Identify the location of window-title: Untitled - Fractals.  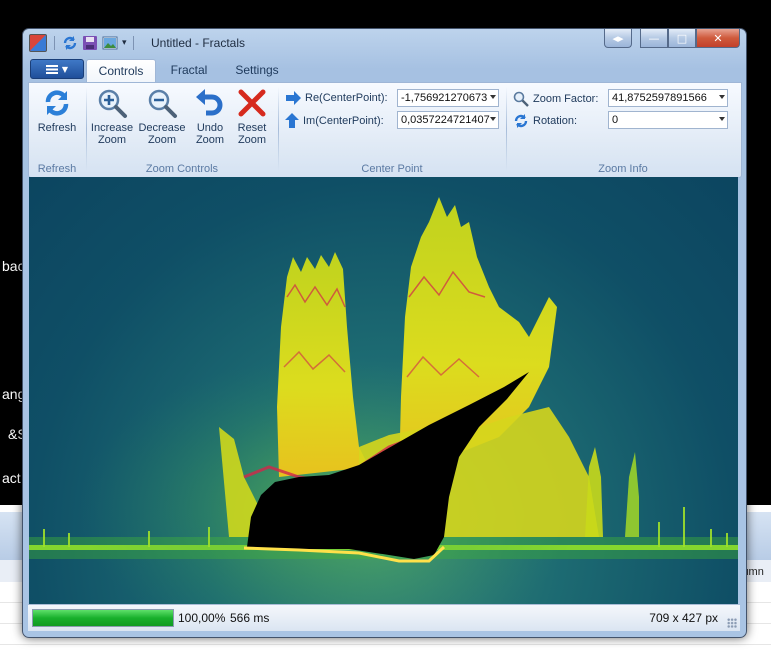
(198, 43).